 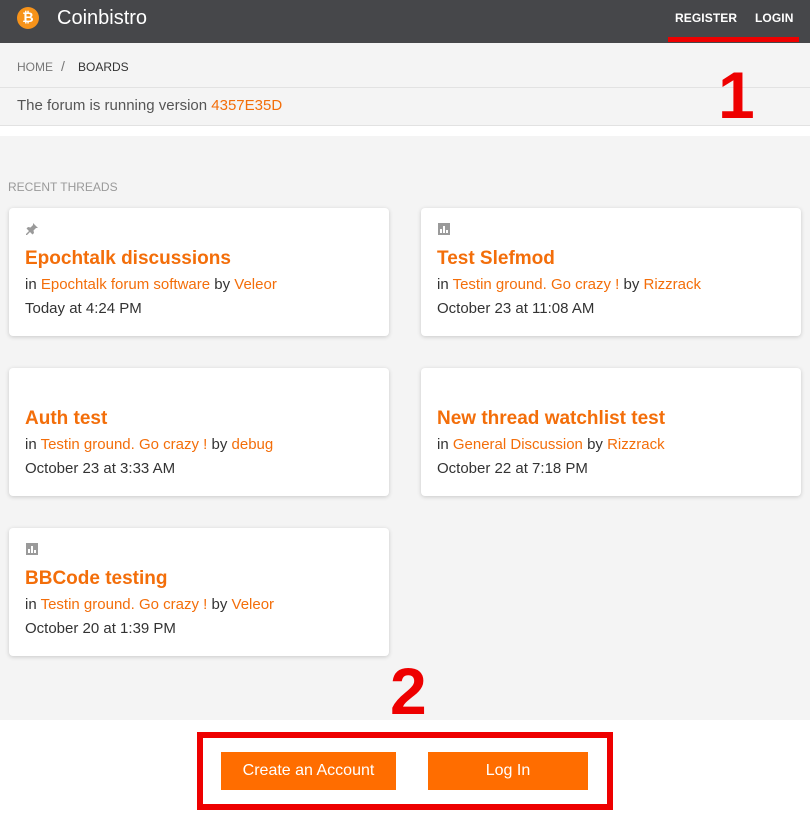 I want to click on login-link: LOGIN, so click(x=774, y=18).